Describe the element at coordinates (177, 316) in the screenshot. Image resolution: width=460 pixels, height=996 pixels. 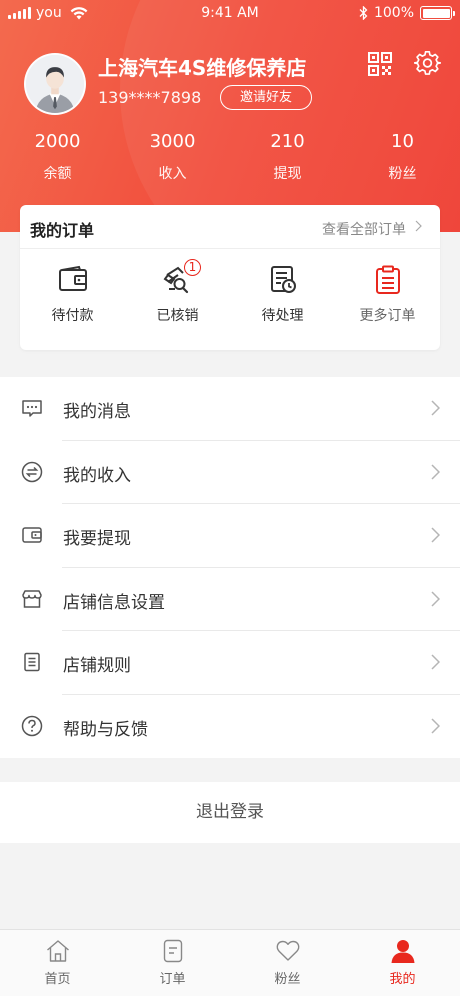
I see `order-label: 已核销` at that location.